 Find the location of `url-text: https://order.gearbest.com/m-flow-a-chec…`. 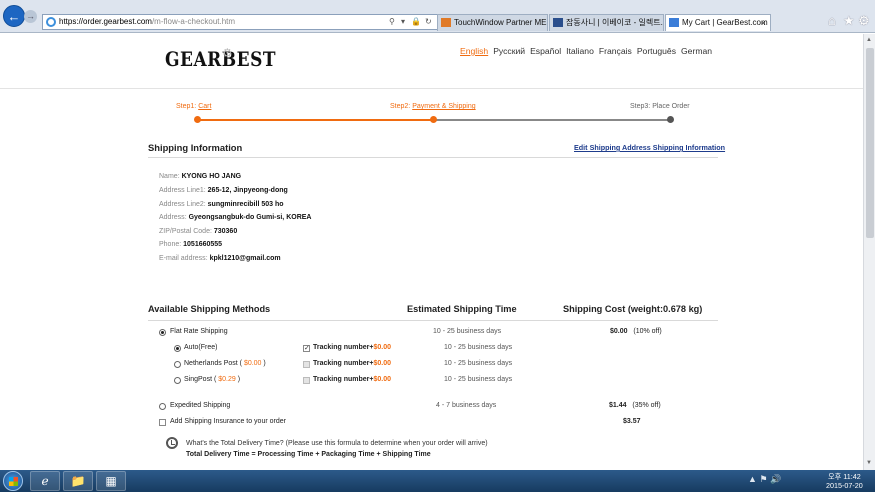

url-text: https://order.gearbest.com/m-flow-a-chec… is located at coordinates (147, 21).